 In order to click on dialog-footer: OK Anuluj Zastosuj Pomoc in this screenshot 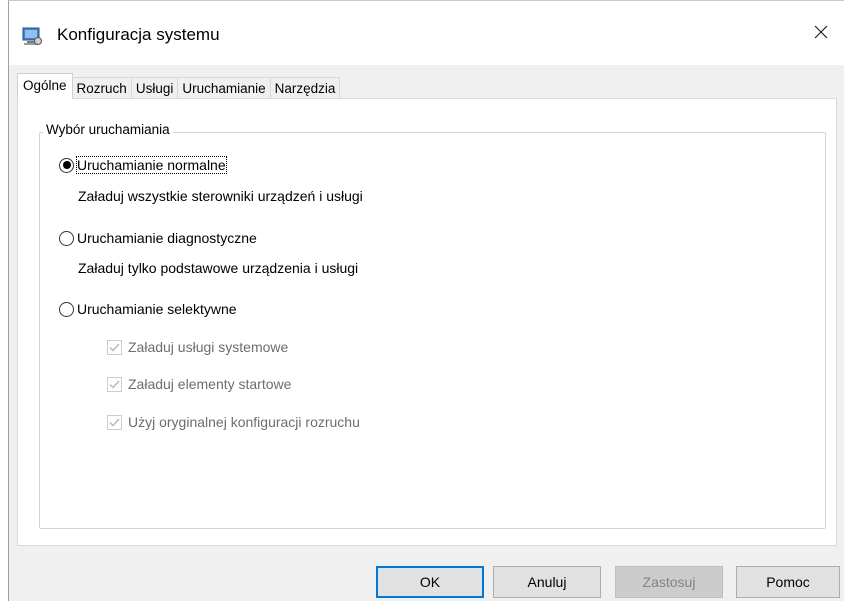, I will do `click(426, 574)`.